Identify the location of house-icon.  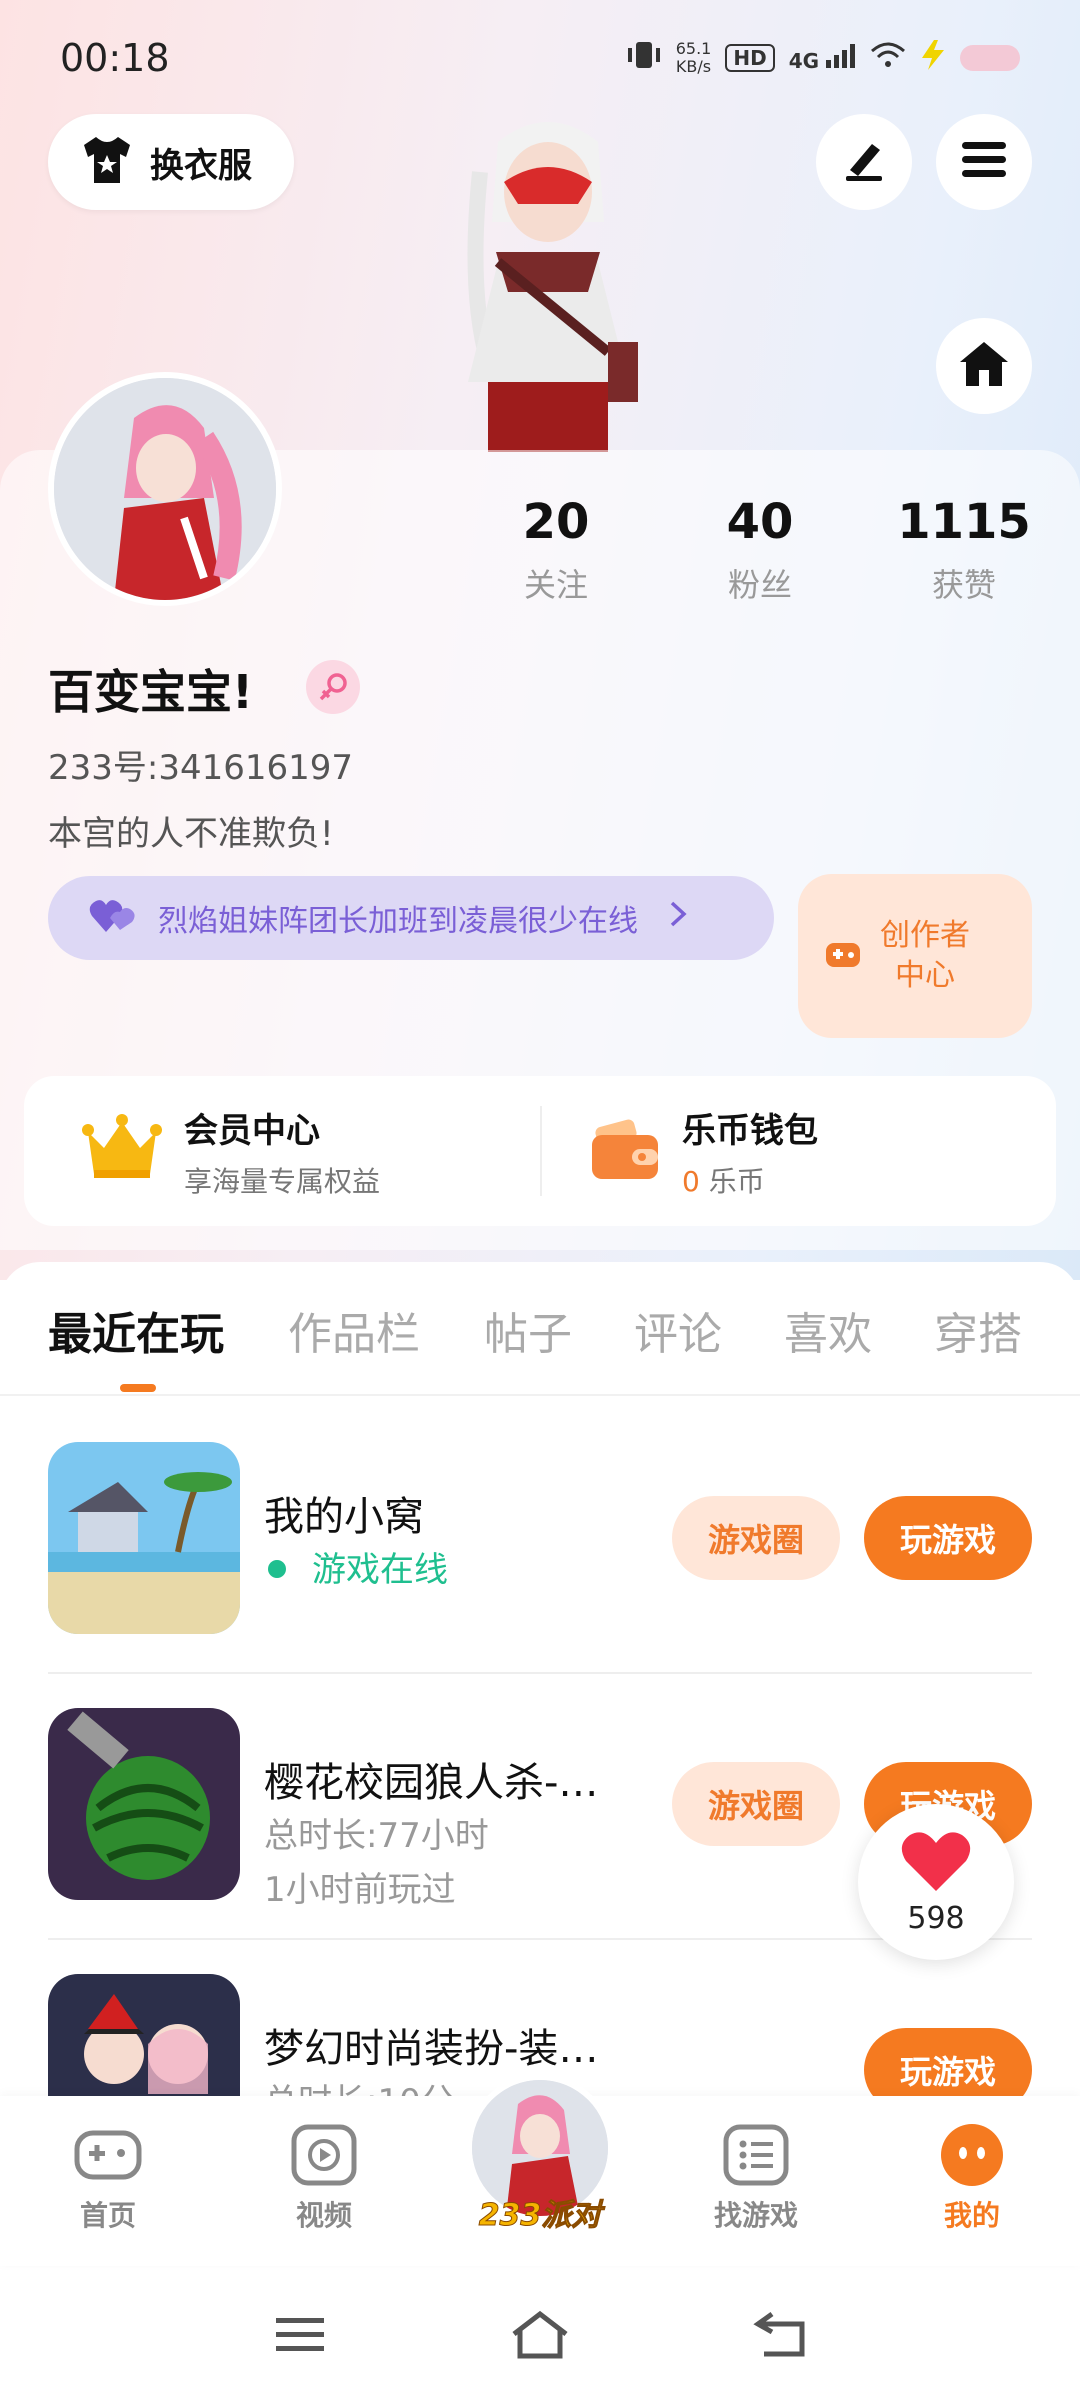
(984, 366).